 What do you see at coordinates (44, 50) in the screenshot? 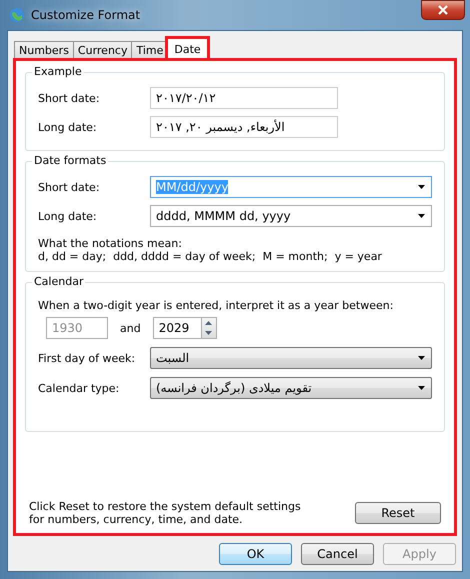
I see `tab: Numbers` at bounding box center [44, 50].